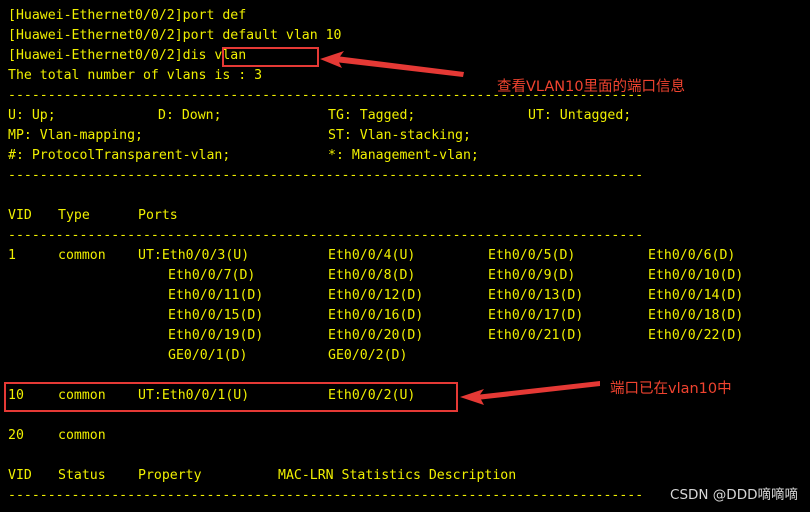  Describe the element at coordinates (530, 393) in the screenshot. I see `arrow-to-vlan10-row` at that location.